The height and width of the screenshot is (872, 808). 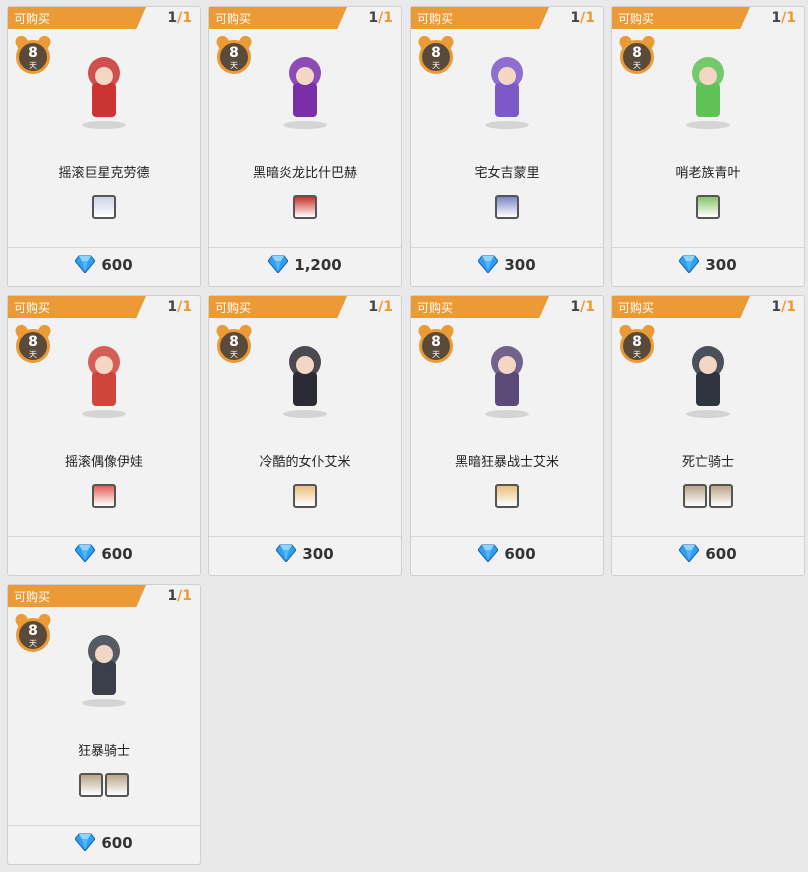 I want to click on shop-item-card: 可购买 1/1 8天 死亡骑士 600, so click(x=708, y=435).